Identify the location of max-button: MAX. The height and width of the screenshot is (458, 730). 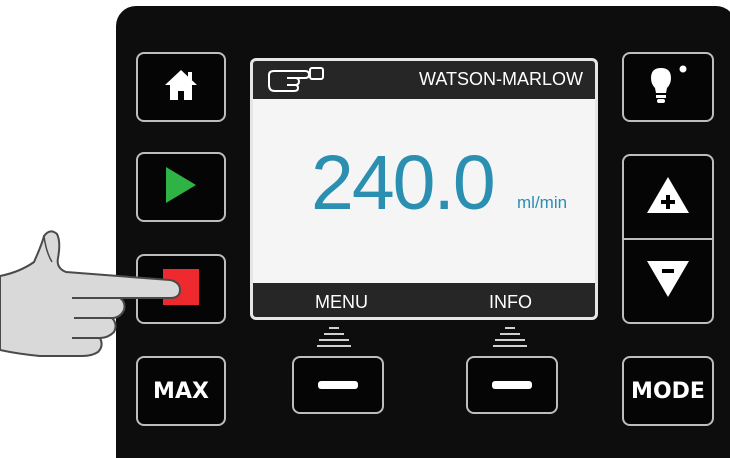
(181, 391).